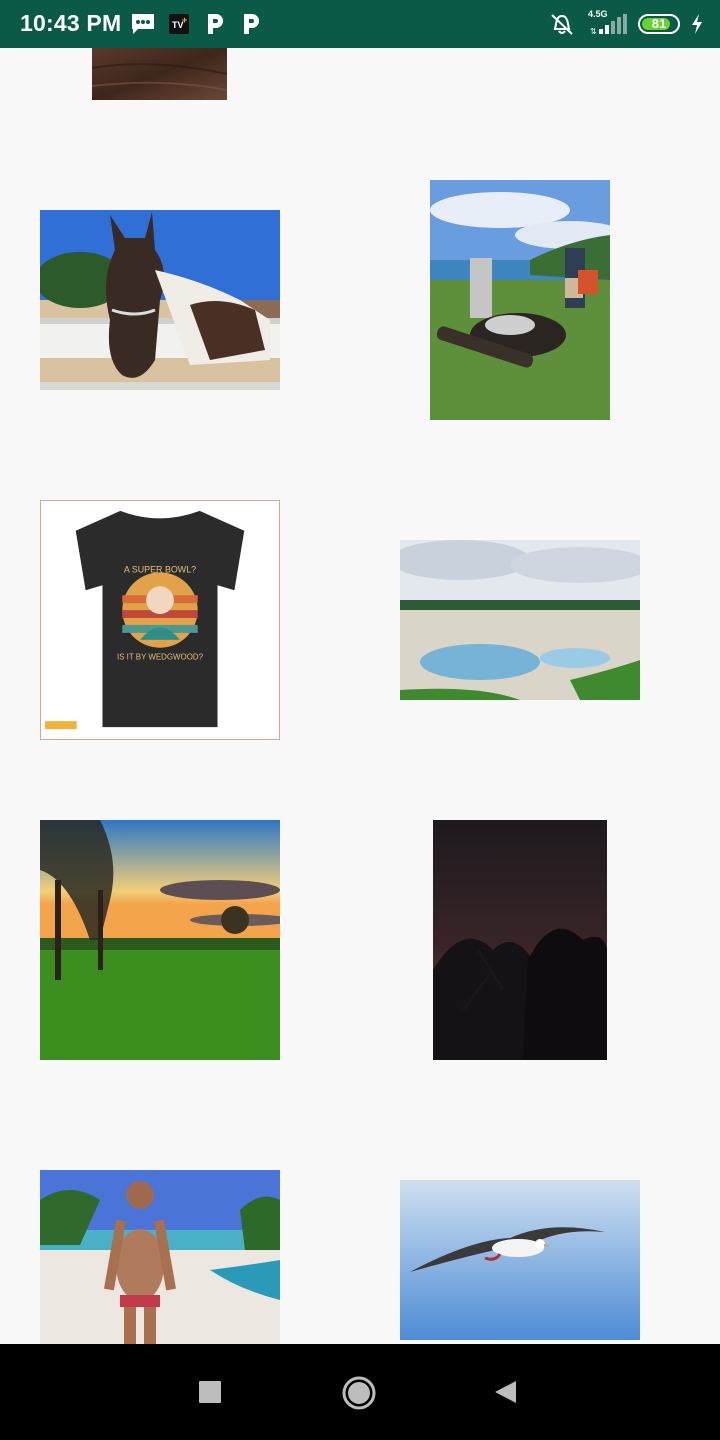 This screenshot has width=720, height=1440. What do you see at coordinates (143, 26) in the screenshot?
I see `message-icon` at bounding box center [143, 26].